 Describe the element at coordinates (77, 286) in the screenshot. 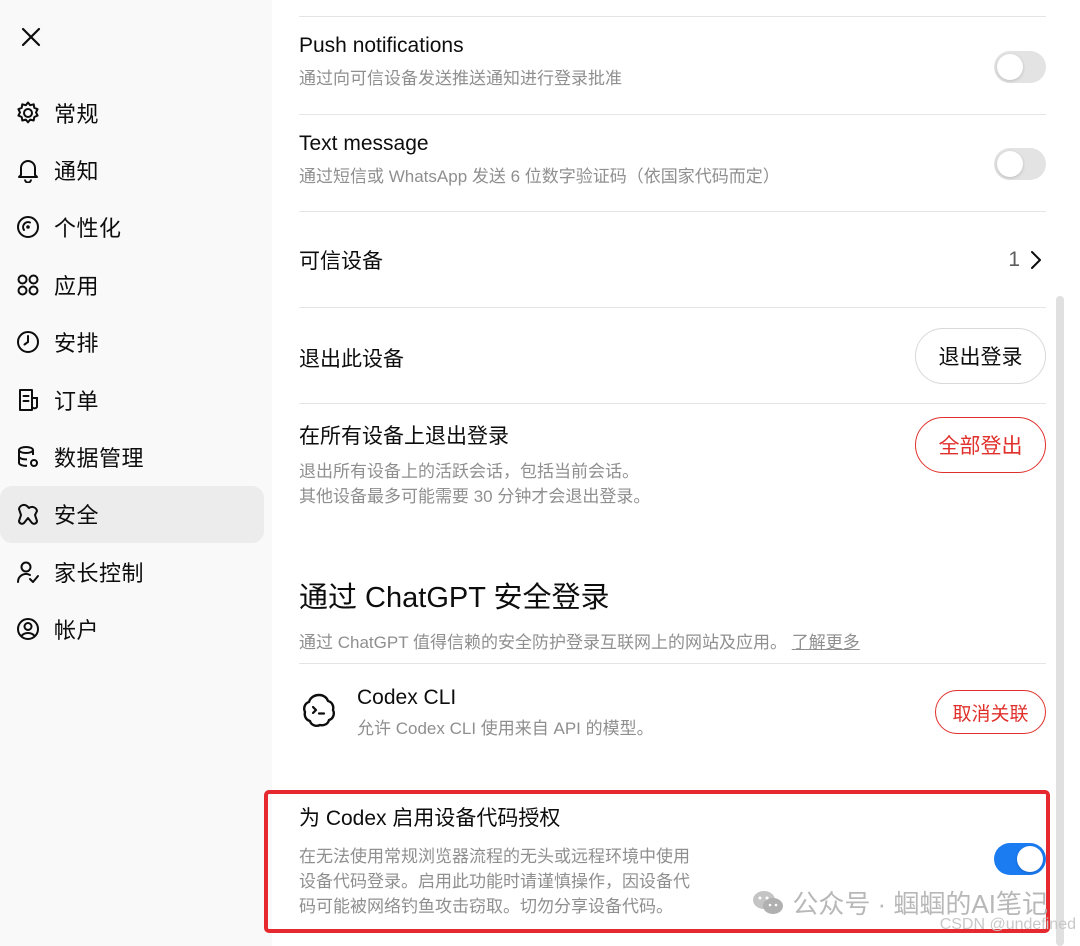

I see `sidebar-item-label: 应用` at that location.